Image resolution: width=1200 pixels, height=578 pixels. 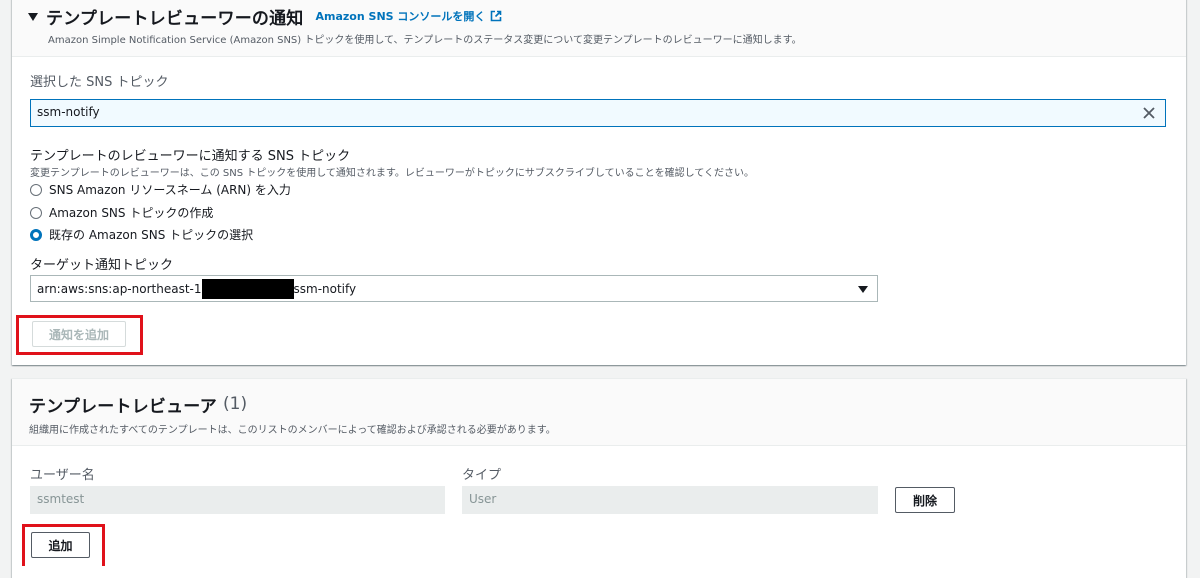 What do you see at coordinates (925, 500) in the screenshot?
I see `delete-reviewer-button: 削除` at bounding box center [925, 500].